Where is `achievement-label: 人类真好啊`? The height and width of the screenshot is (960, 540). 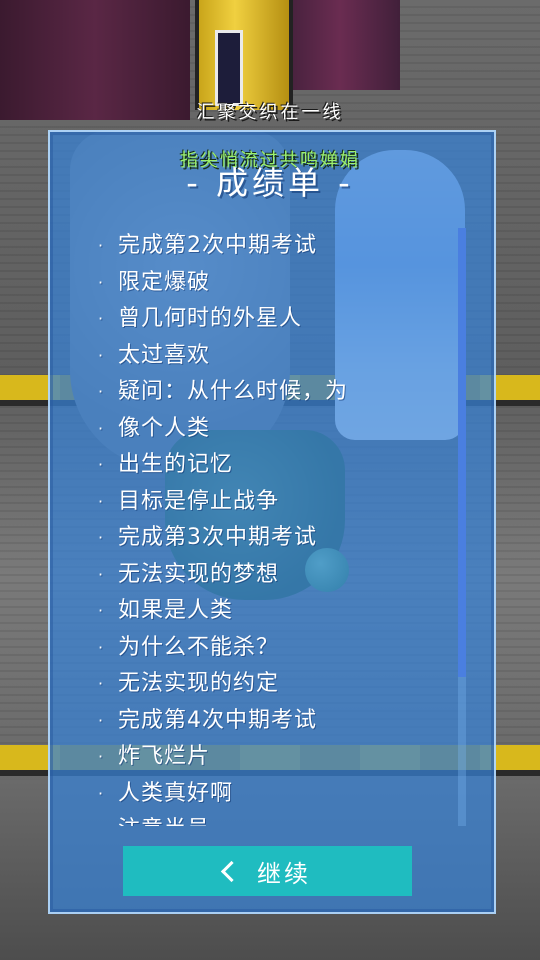
achievement-label: 人类真好啊 is located at coordinates (176, 793).